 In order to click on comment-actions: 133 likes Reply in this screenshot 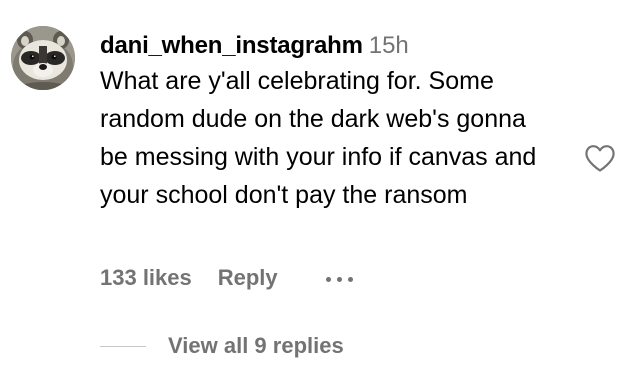, I will do `click(226, 278)`.